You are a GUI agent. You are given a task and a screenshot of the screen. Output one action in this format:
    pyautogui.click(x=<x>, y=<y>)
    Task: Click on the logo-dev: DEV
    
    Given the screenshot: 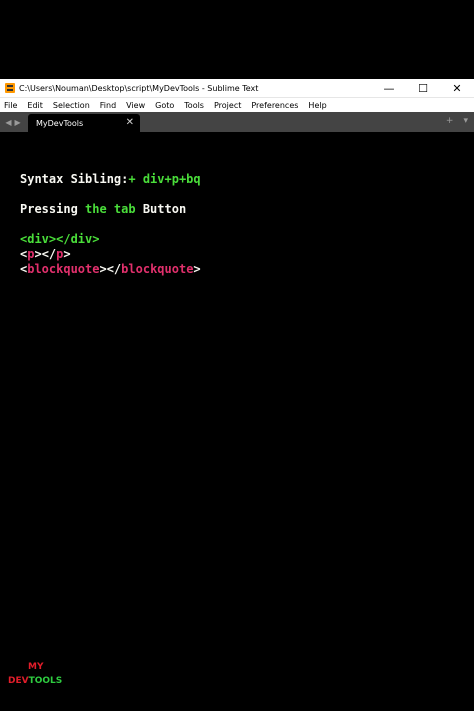 What is the action you would take?
    pyautogui.click(x=18, y=681)
    